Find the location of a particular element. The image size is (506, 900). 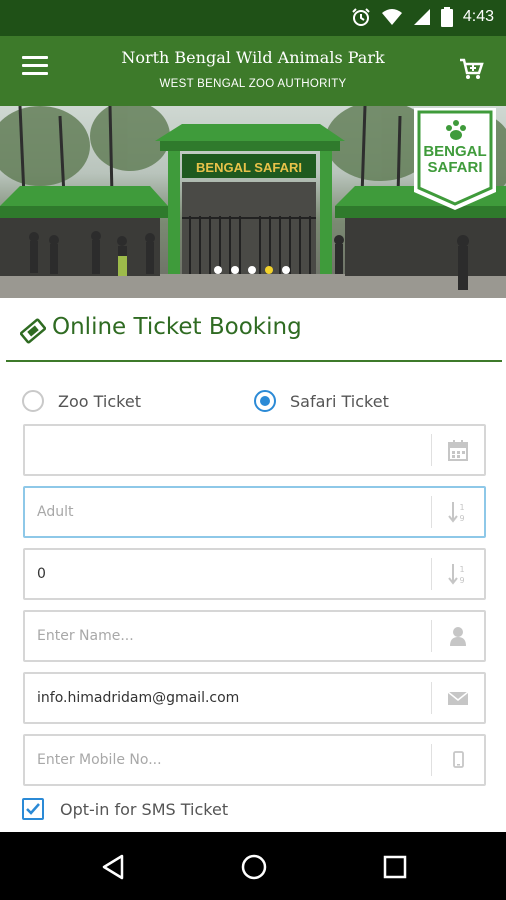

booking-header: Online Ticket Booking is located at coordinates (254, 331).